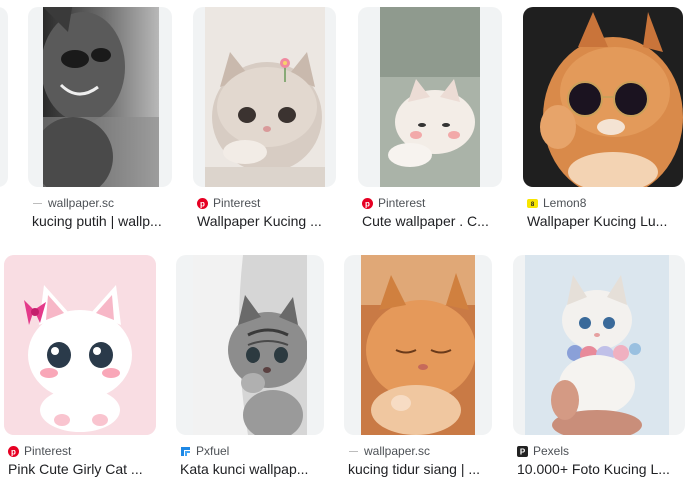 The image size is (690, 488). I want to click on result-source-label: Pexels, so click(551, 451).